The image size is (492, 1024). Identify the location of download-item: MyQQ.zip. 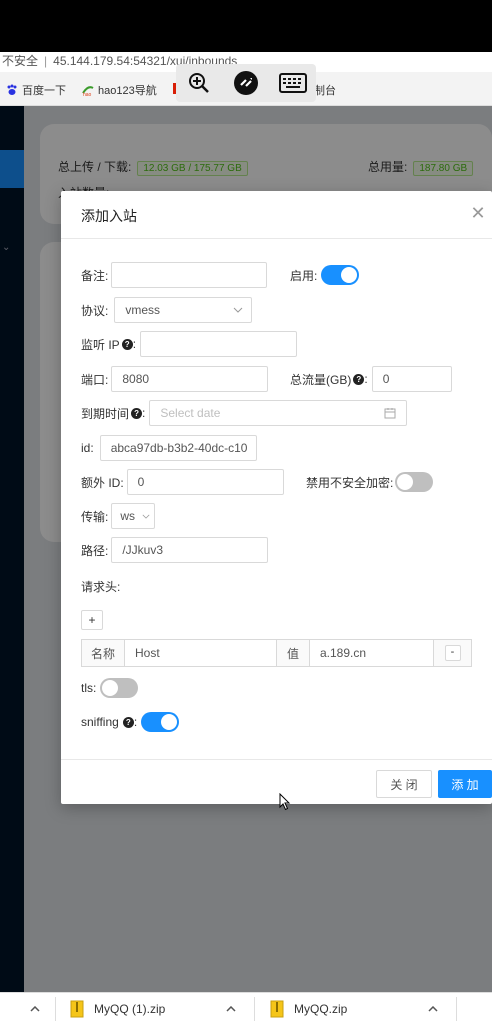
(308, 1008).